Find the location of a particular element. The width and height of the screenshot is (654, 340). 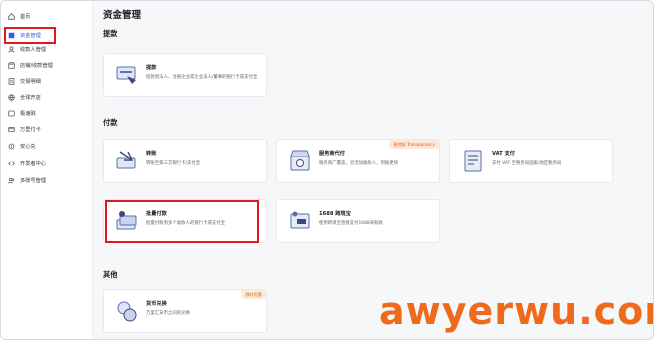

store-icon is located at coordinates (11, 65).